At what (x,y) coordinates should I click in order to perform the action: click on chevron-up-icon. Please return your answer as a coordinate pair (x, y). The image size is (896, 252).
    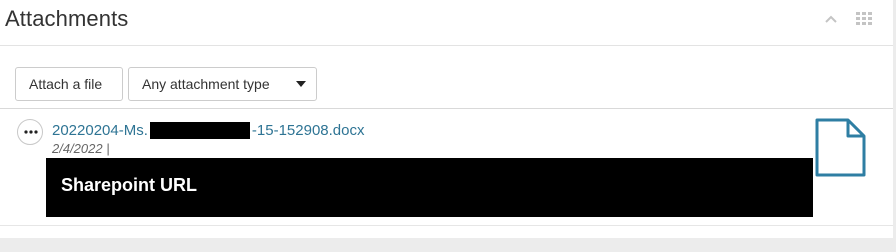
    Looking at the image, I should click on (831, 19).